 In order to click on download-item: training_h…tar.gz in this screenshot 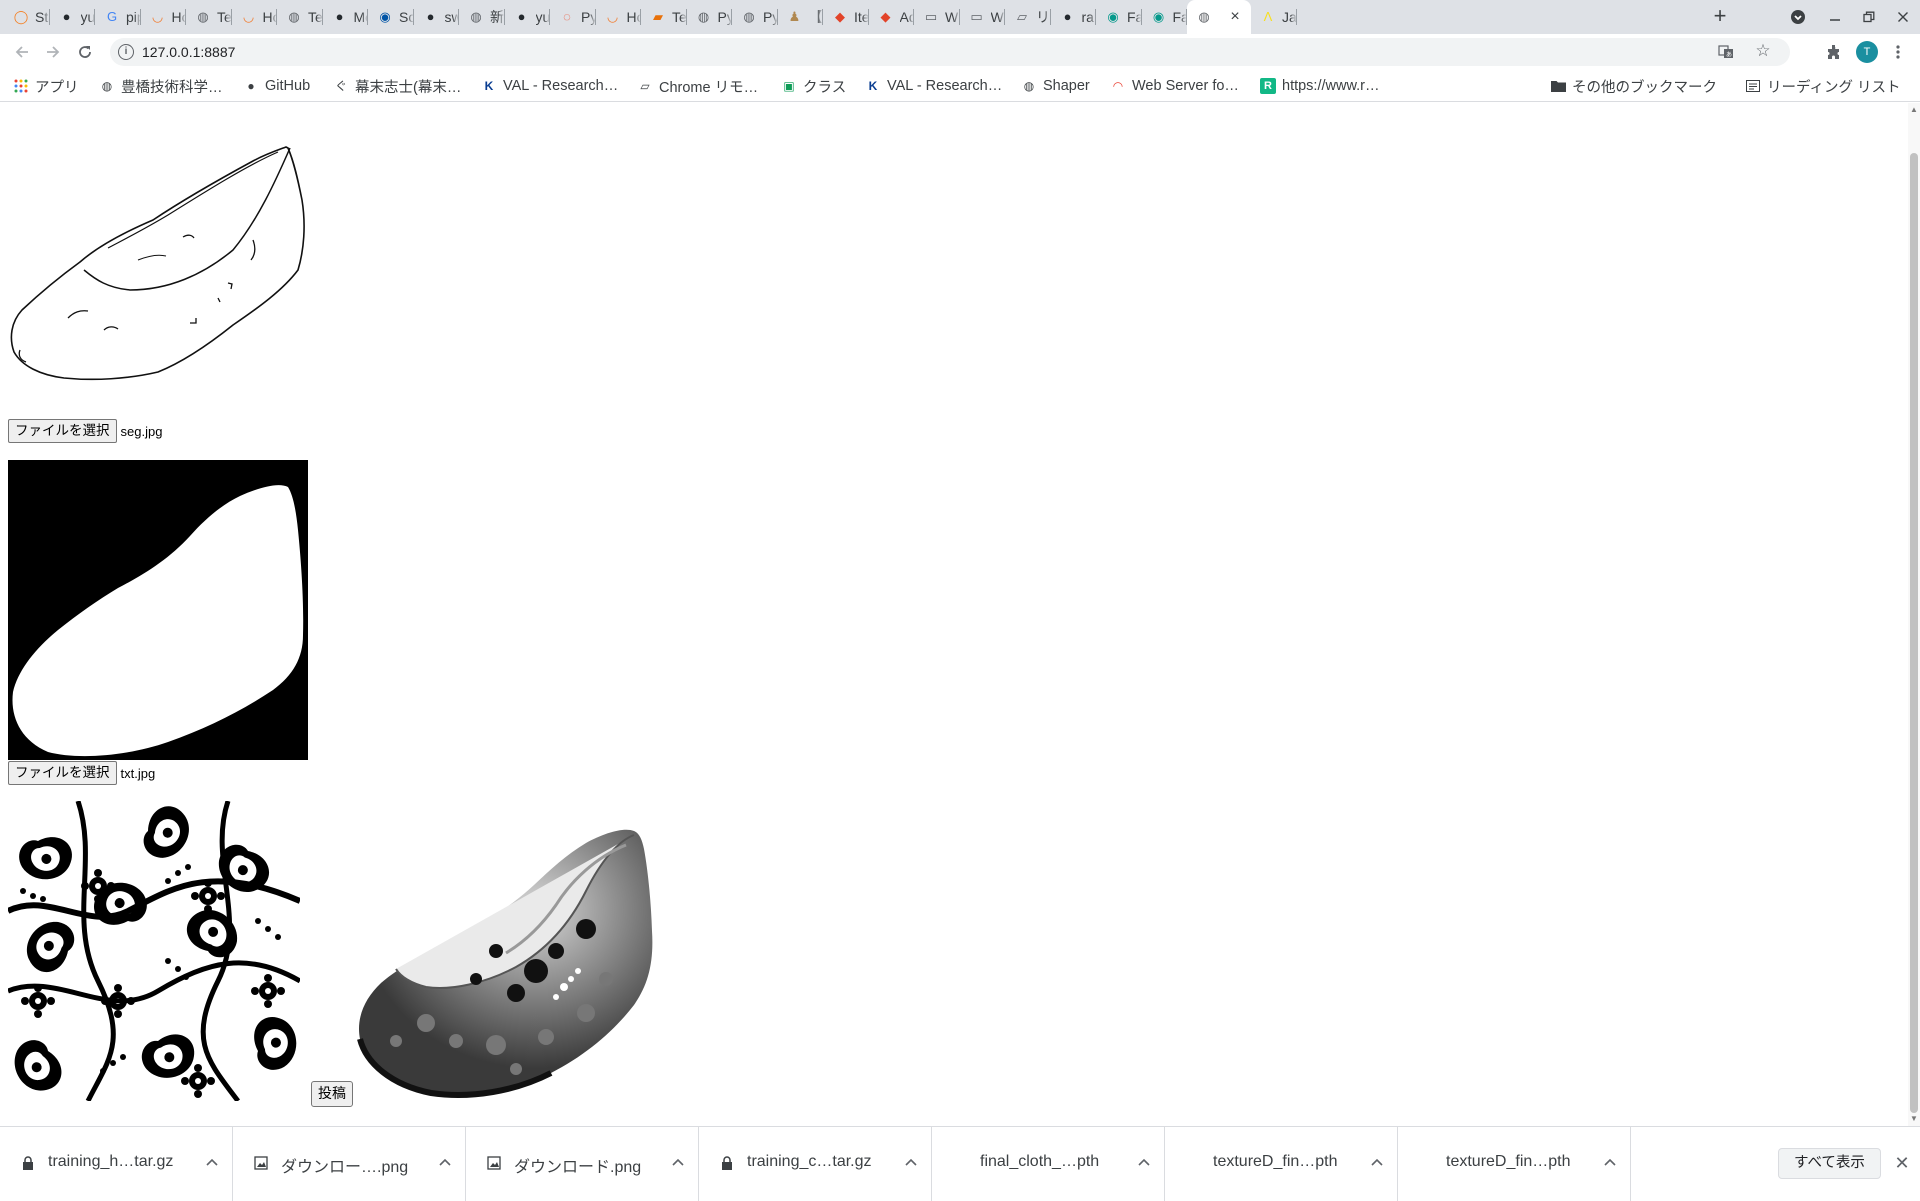, I will do `click(116, 1164)`.